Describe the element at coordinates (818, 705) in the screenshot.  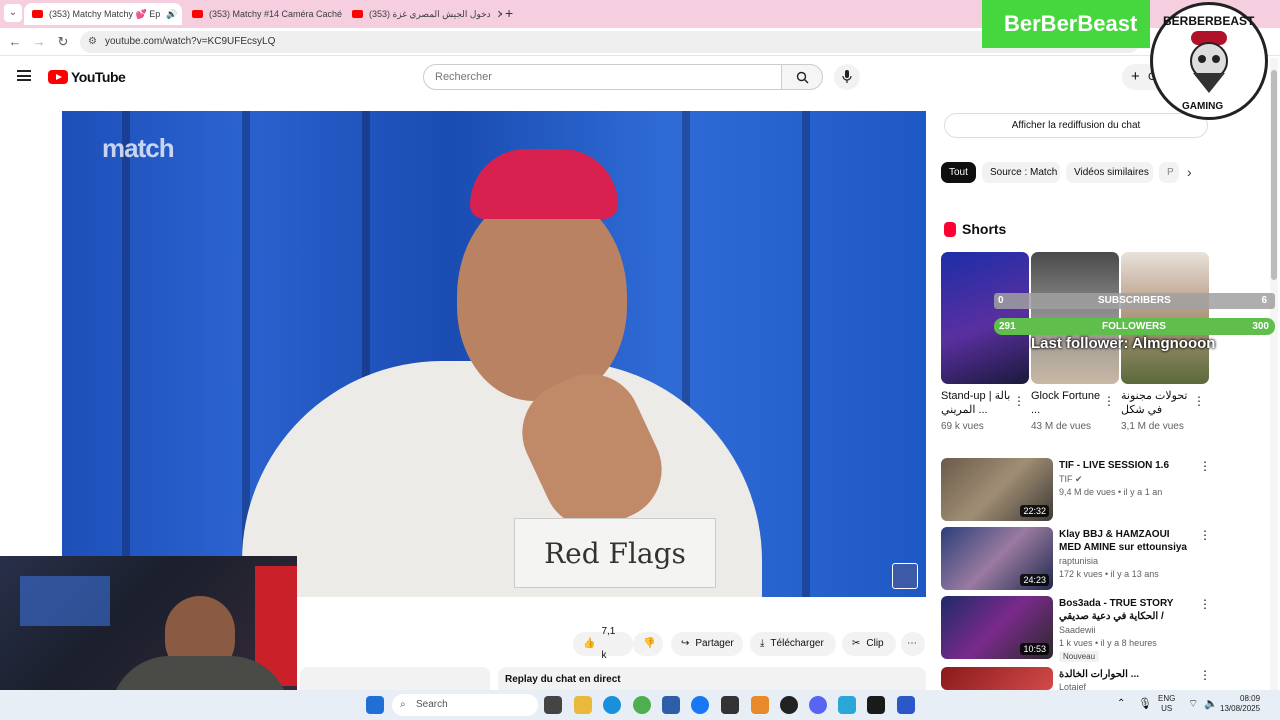
I see `discord-icon` at that location.